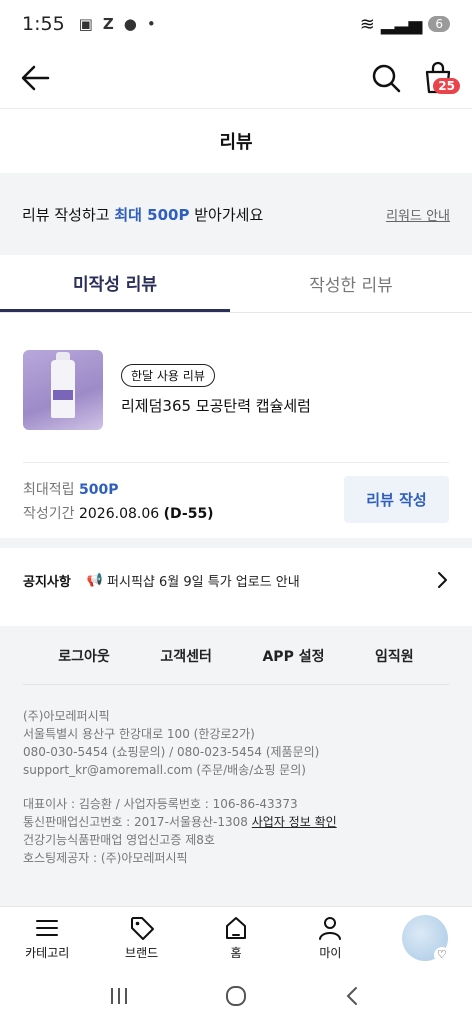 The image size is (472, 1024). I want to click on megaphone-icon: 📢, so click(95, 580).